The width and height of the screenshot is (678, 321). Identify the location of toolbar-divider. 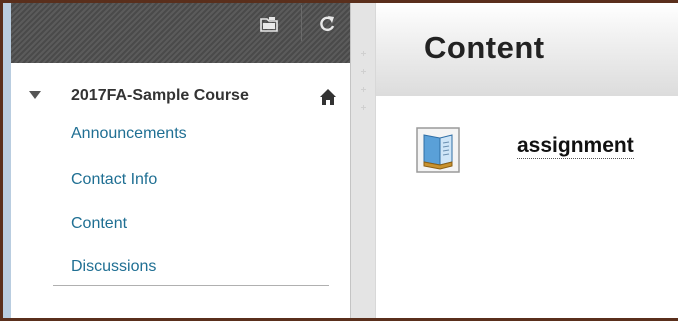
(301, 23).